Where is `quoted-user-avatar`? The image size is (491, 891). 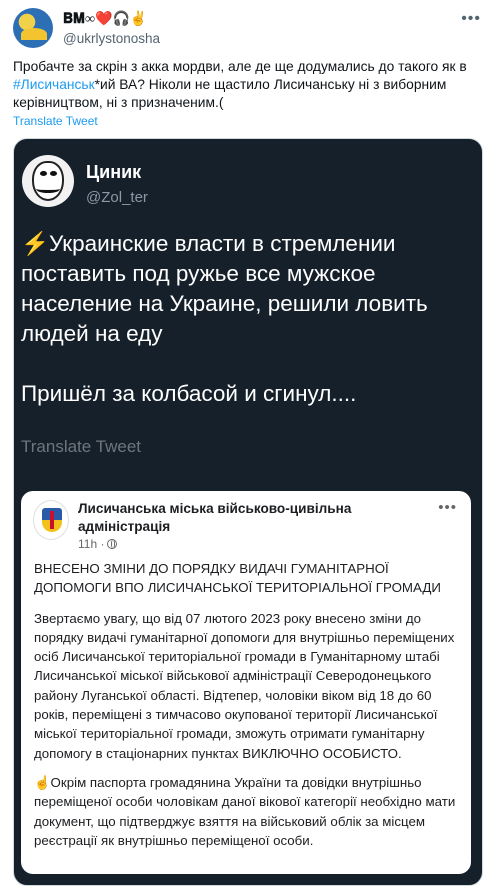
quoted-user-avatar is located at coordinates (48, 181).